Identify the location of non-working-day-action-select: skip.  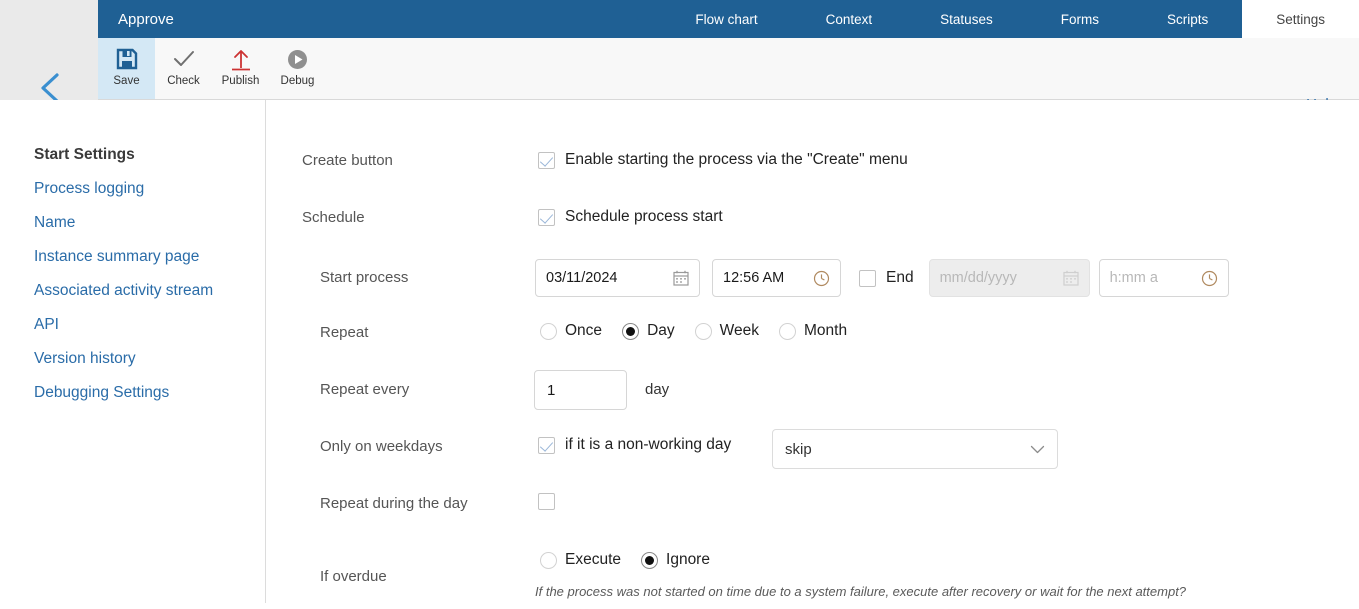
(915, 449).